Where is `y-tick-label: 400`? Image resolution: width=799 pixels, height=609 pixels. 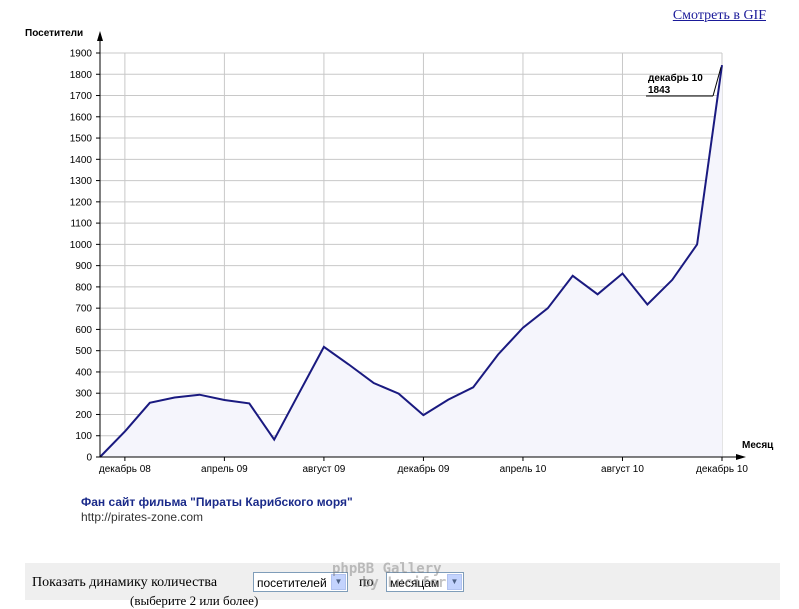 y-tick-label: 400 is located at coordinates (83, 372).